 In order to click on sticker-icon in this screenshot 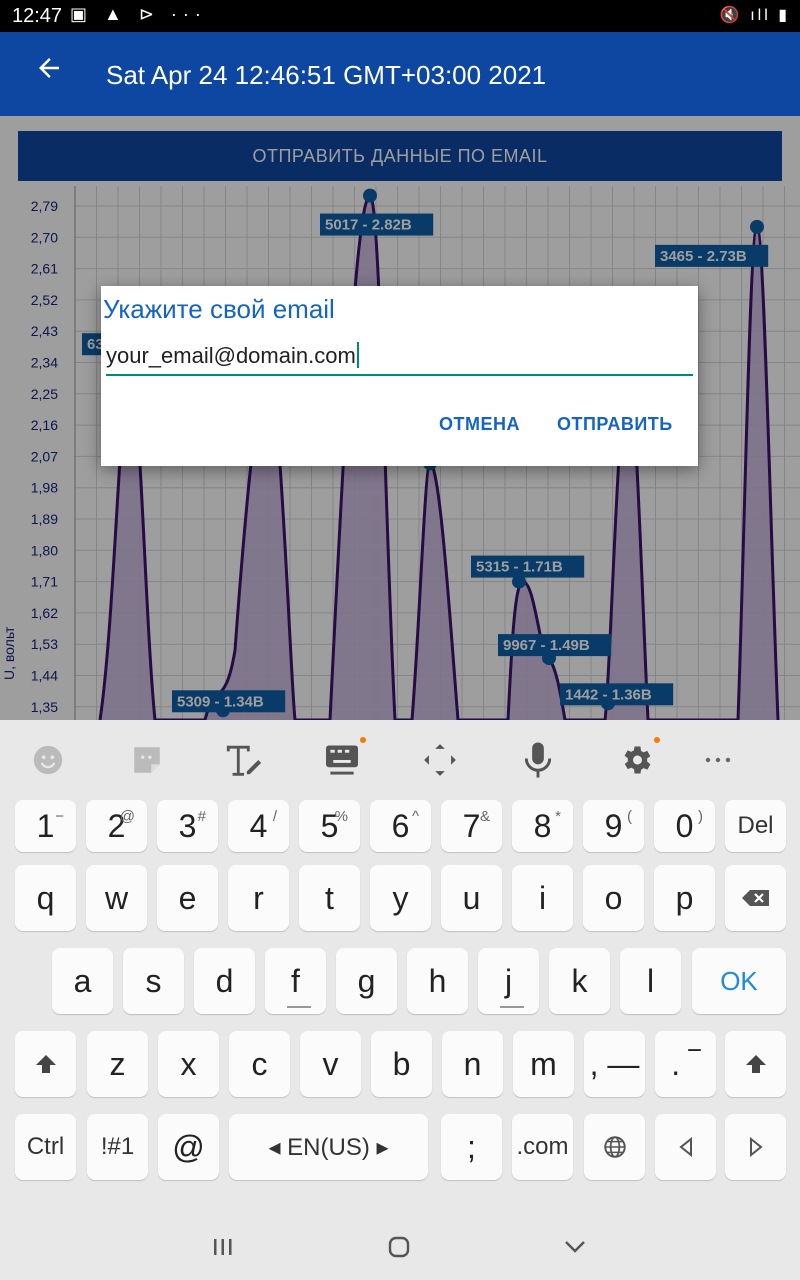, I will do `click(147, 760)`.